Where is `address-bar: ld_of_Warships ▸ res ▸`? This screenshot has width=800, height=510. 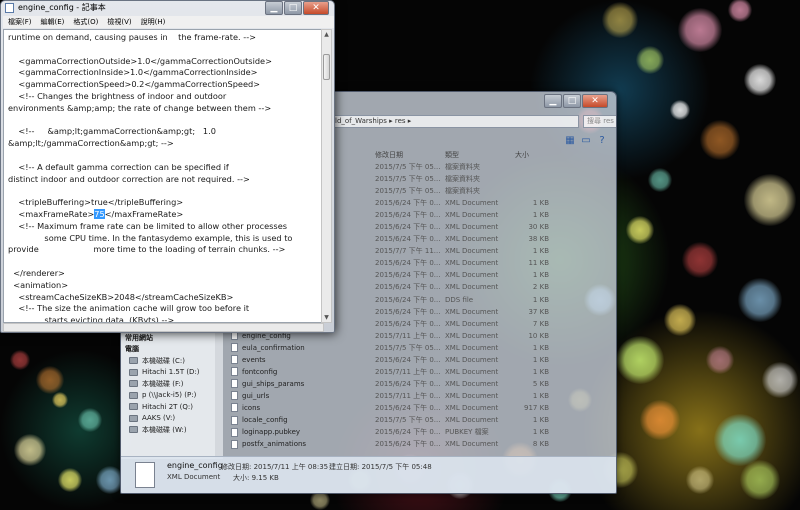 address-bar: ld_of_Warships ▸ res ▸ is located at coordinates (455, 121).